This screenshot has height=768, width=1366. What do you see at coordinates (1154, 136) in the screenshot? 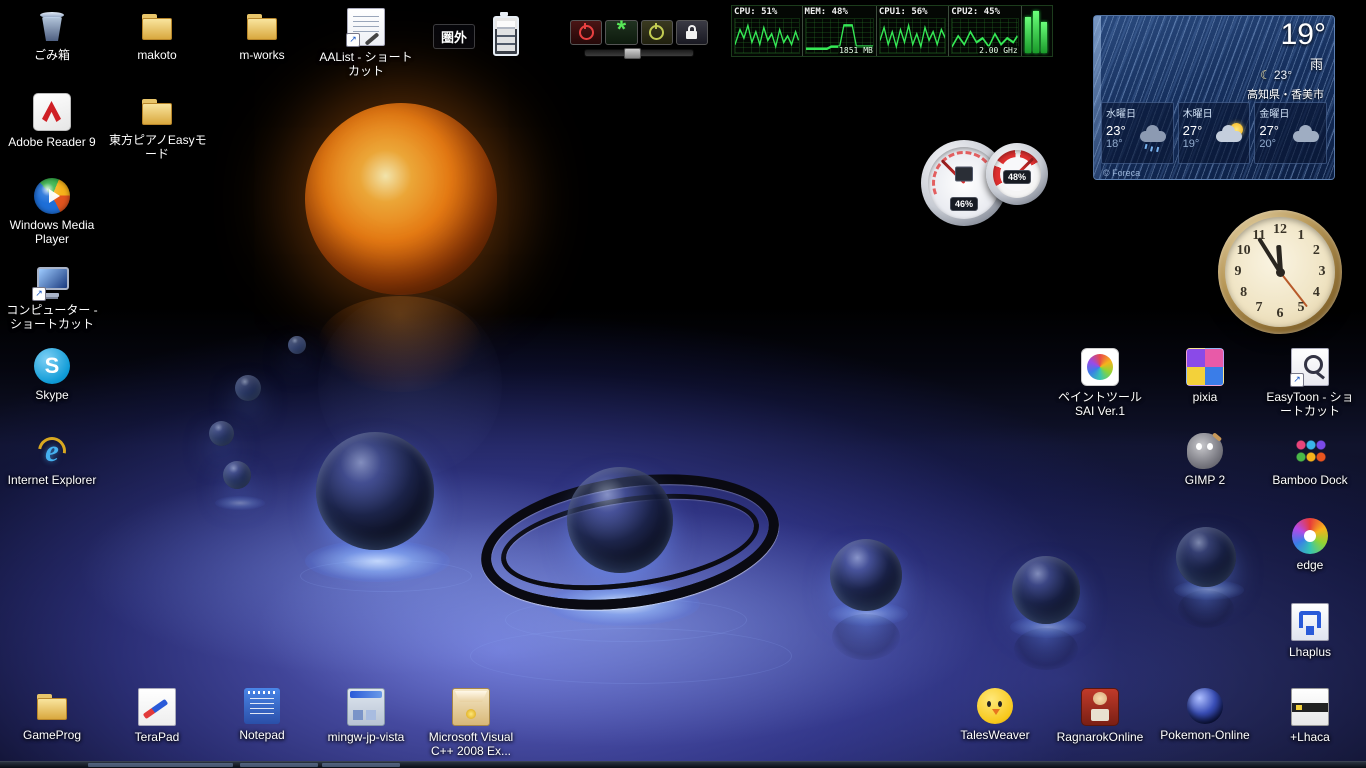
I see `rain-icon` at bounding box center [1154, 136].